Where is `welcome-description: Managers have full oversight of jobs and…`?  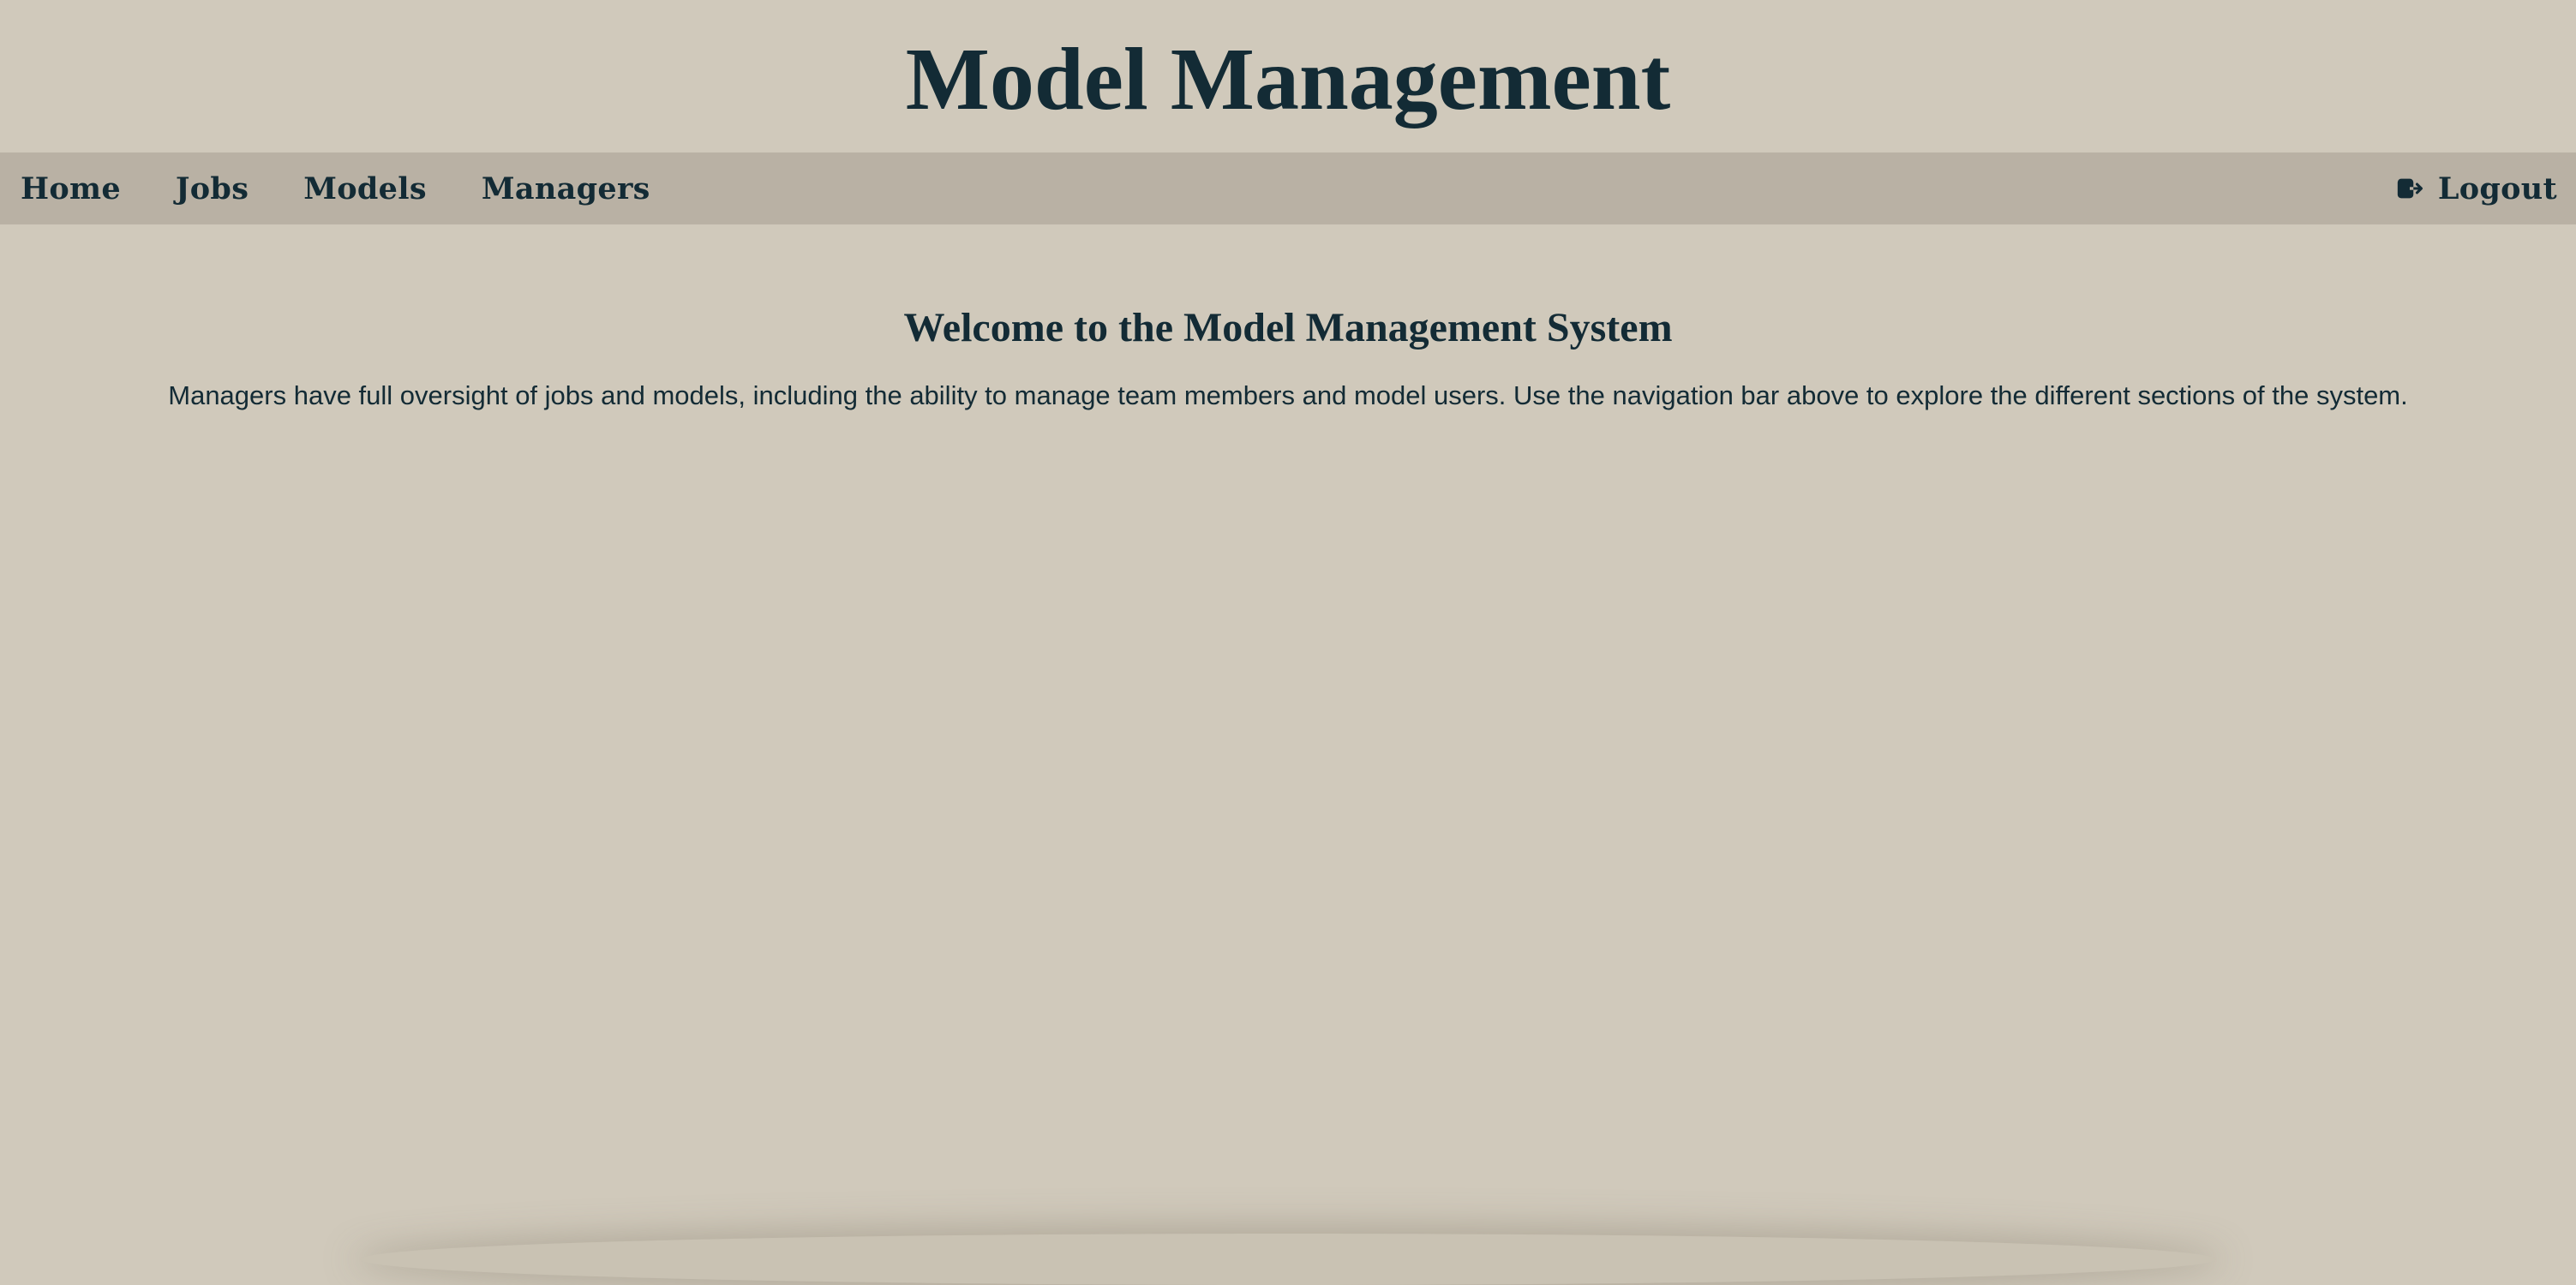
welcome-description: Managers have full oversight of jobs and… is located at coordinates (1288, 395).